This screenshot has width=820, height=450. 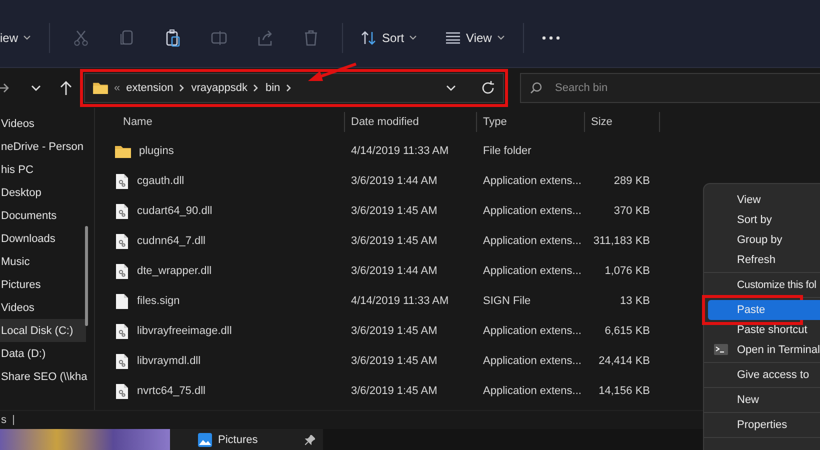 What do you see at coordinates (764, 350) in the screenshot?
I see `menu-item: Open in Terminal` at bounding box center [764, 350].